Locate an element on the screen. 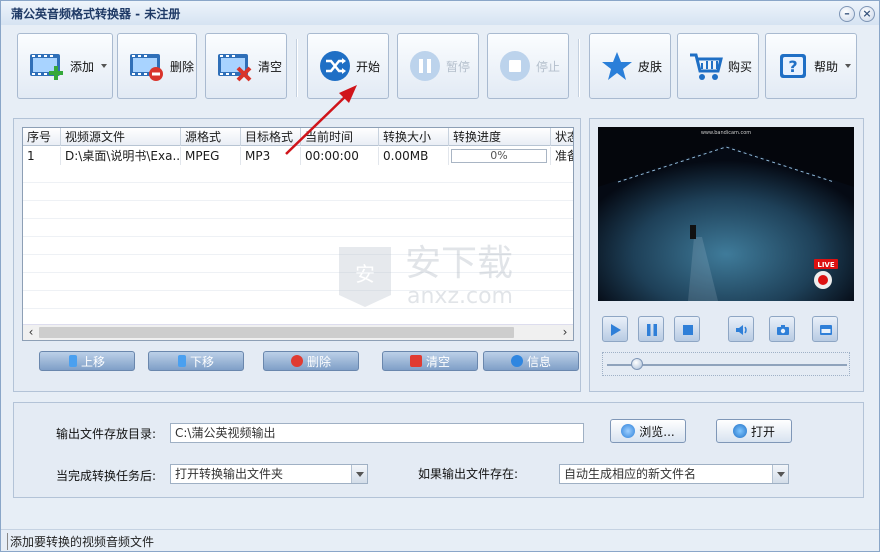 This screenshot has height=553, width=880. column-header: 状态 is located at coordinates (562, 137).